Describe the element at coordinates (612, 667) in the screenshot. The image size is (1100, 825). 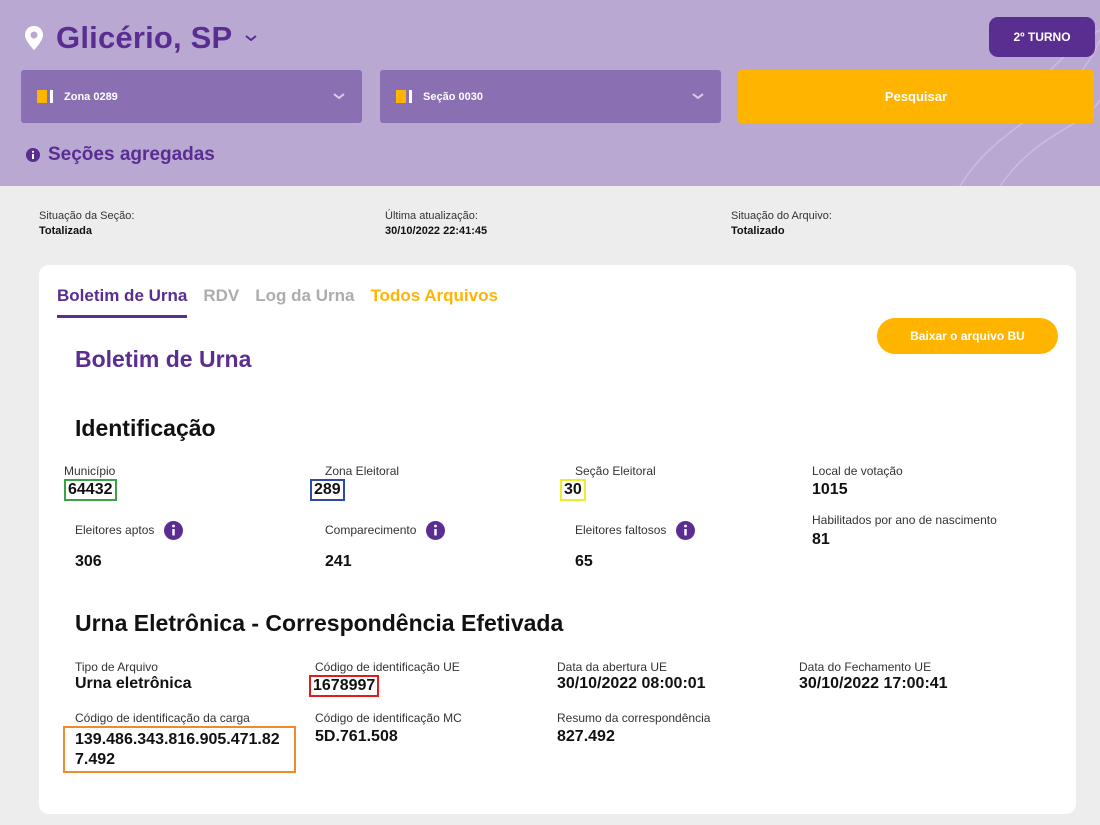
I see `abertura-label: Data da abertura UE` at that location.